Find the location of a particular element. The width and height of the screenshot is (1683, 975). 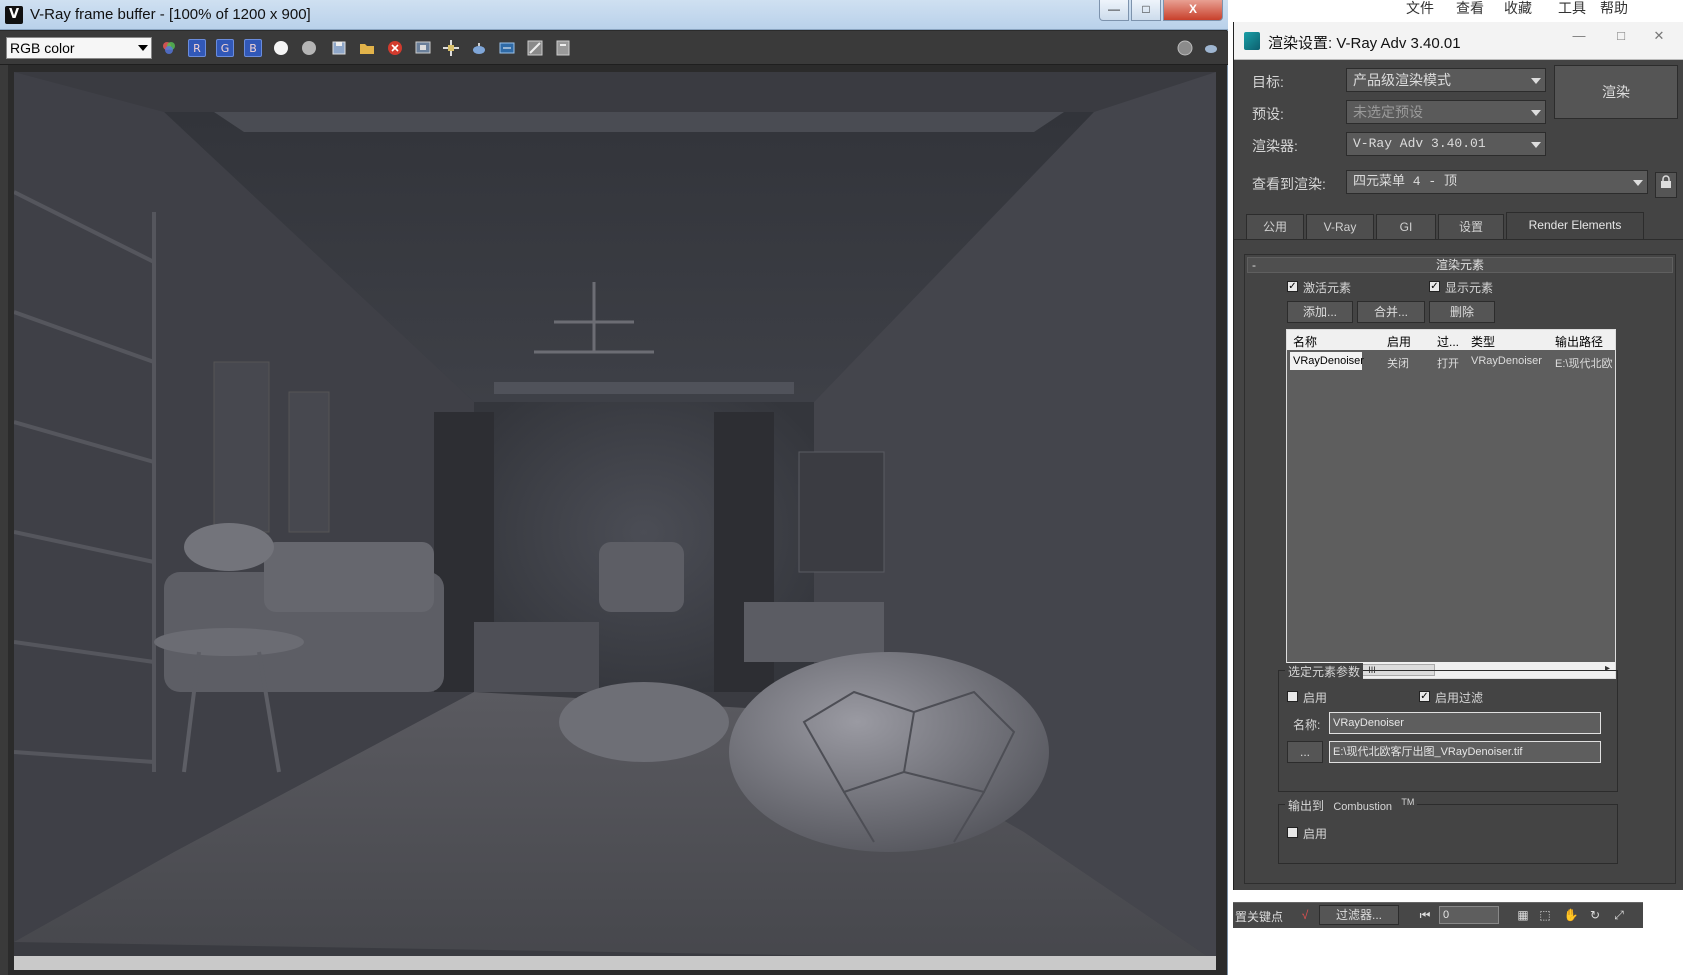

row-output-path: E:\现代北欧 is located at coordinates (1583, 363).